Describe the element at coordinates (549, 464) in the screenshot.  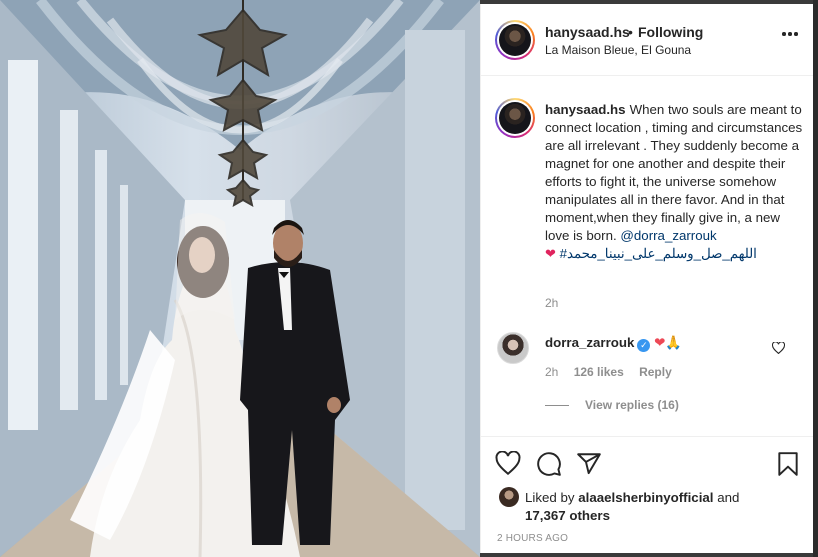
I see `comment-icon` at that location.